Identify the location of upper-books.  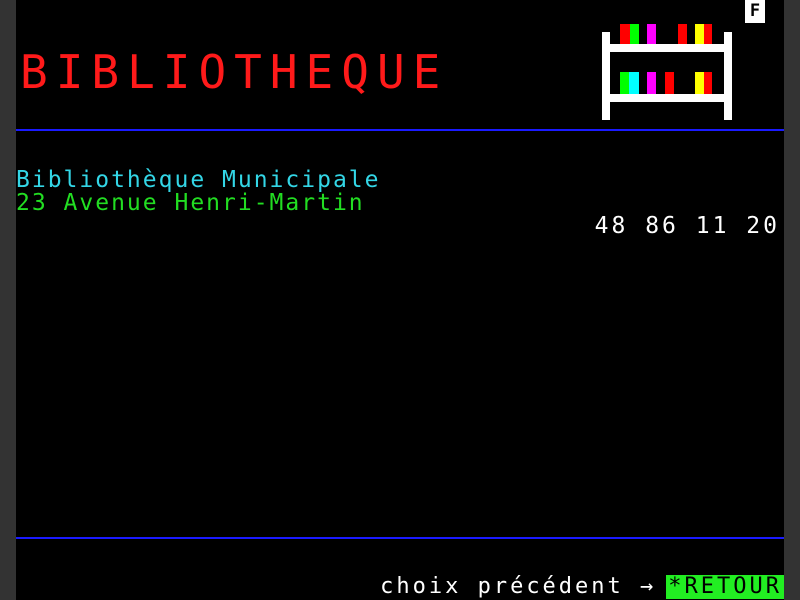
(666, 34).